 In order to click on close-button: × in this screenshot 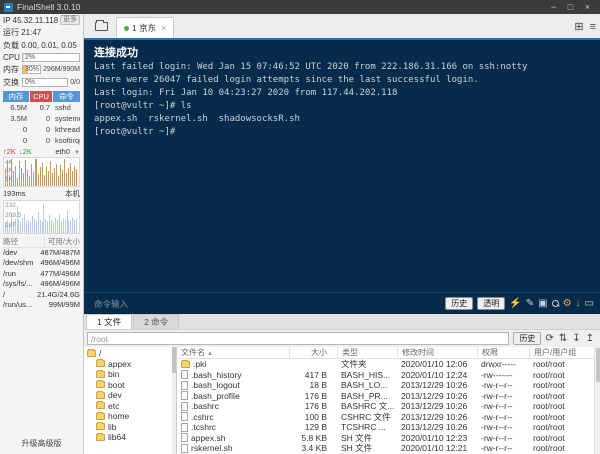, I will do `click(587, 7)`.